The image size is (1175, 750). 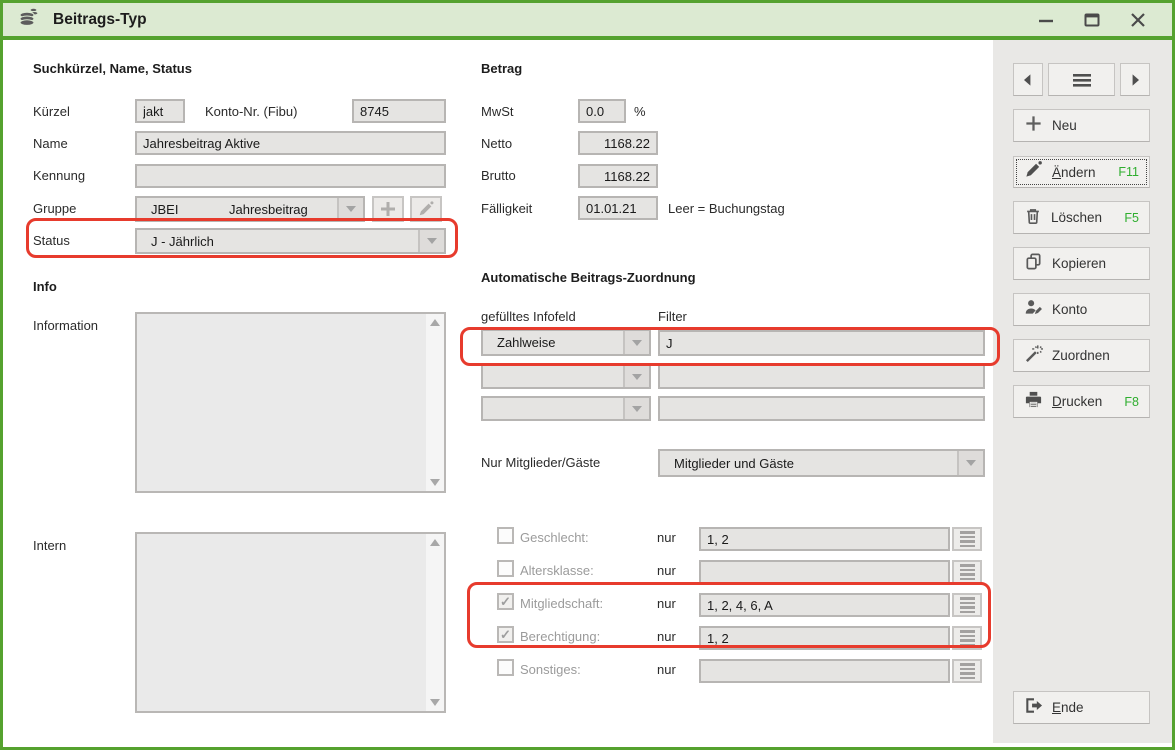 I want to click on geschlecht-nur-label: nur, so click(x=666, y=537).